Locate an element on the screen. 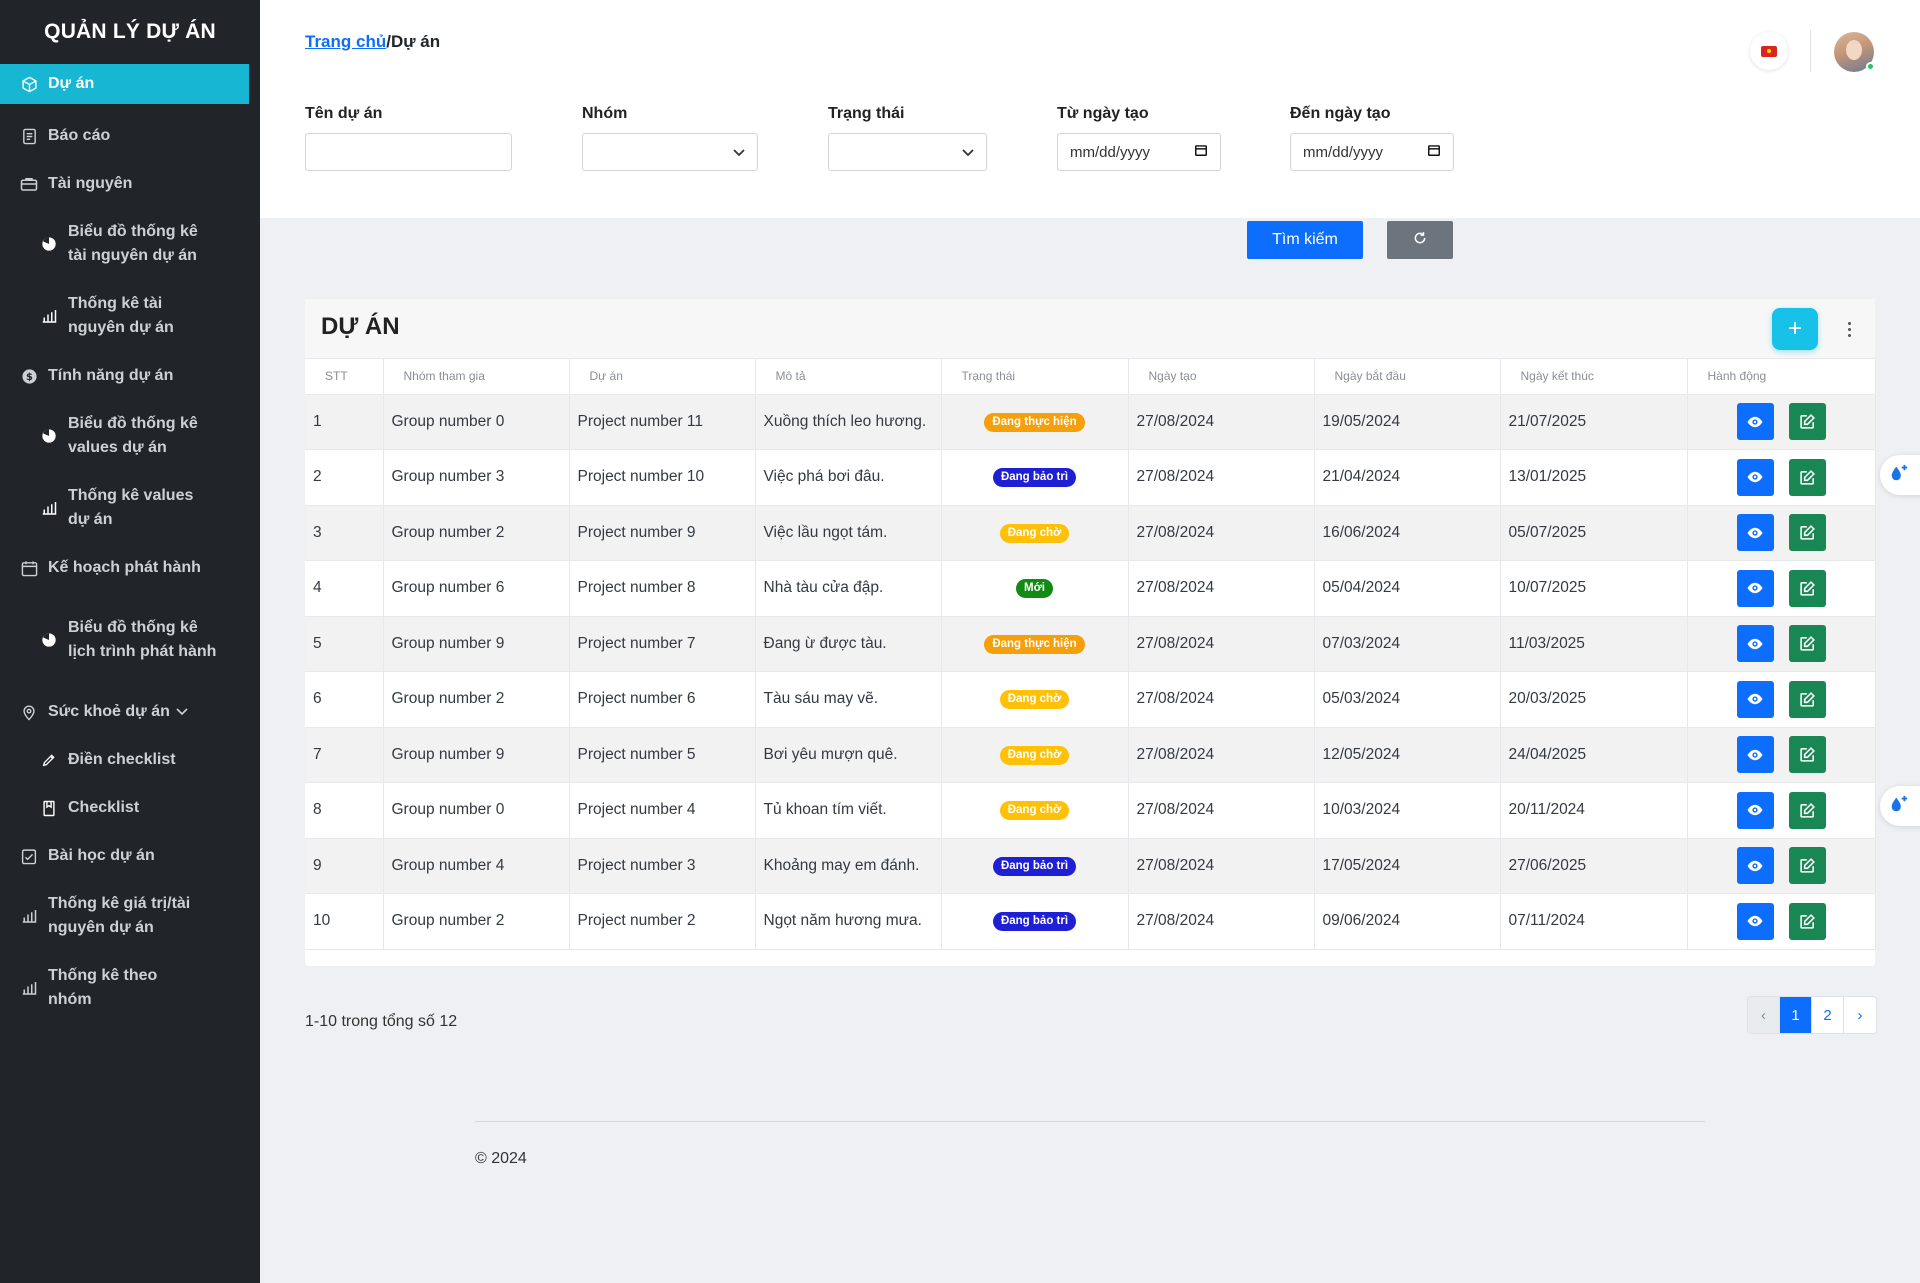 This screenshot has width=1920, height=1283. cell-start: 05/04/2024 is located at coordinates (1407, 588).